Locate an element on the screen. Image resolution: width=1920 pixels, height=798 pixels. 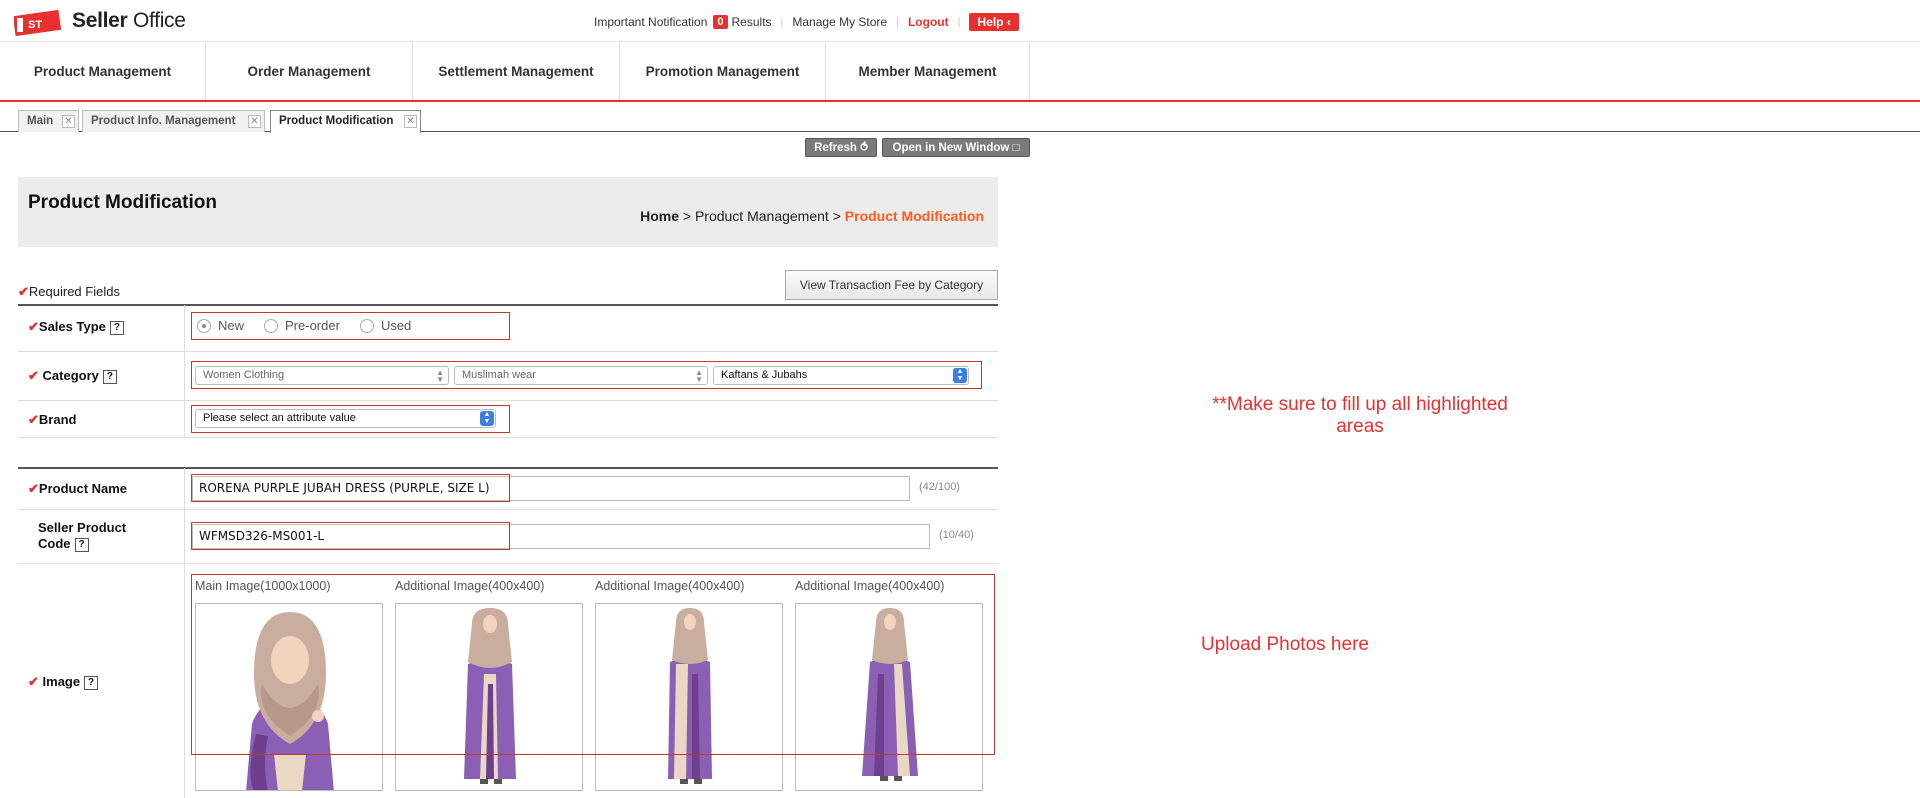
image-label: ✔ Image? is located at coordinates (63, 682).